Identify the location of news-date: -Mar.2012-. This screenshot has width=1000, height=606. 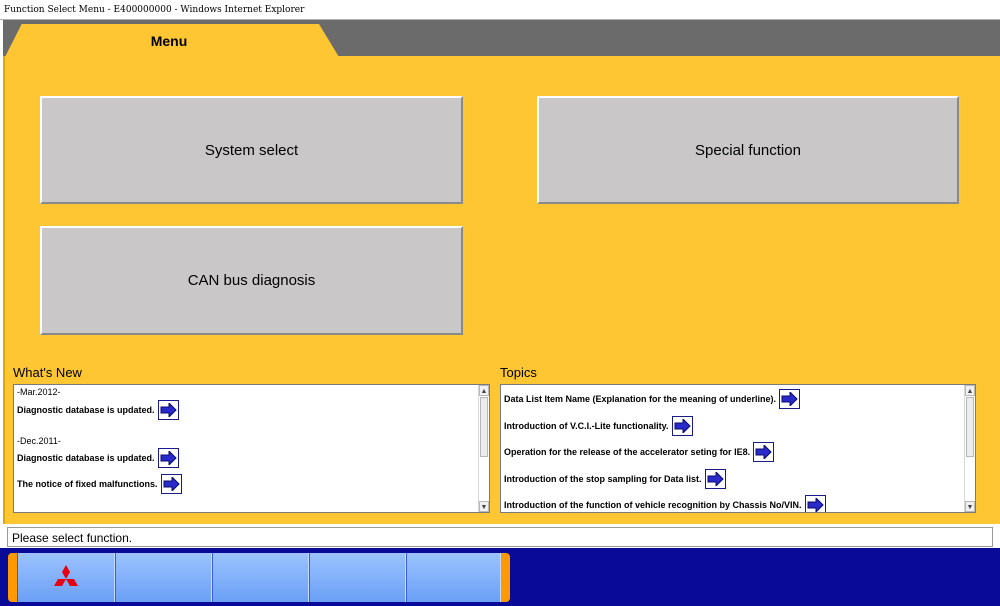
(39, 392).